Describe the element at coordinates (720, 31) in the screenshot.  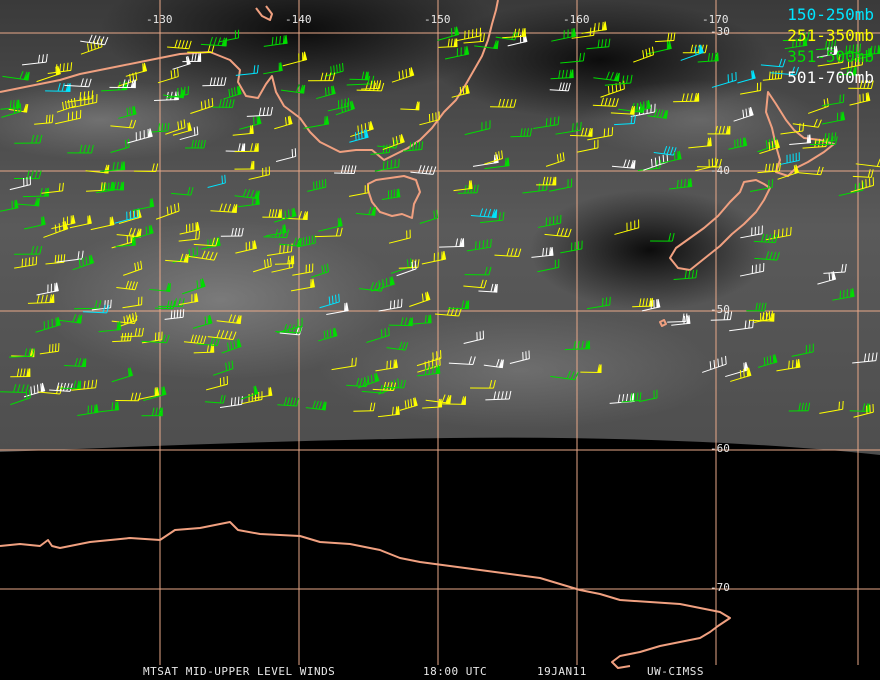
I see `lat-label-30: -30` at that location.